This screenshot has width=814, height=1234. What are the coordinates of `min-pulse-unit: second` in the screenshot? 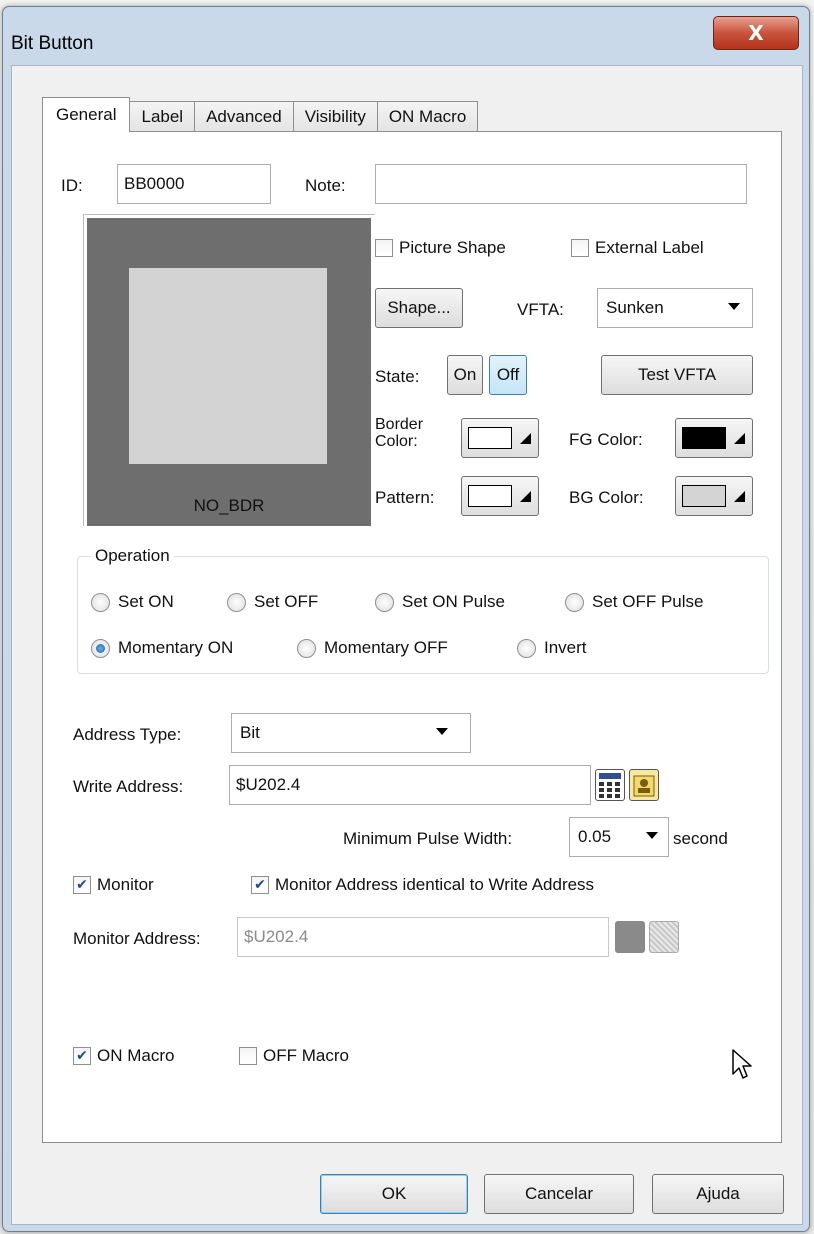 It's located at (700, 838).